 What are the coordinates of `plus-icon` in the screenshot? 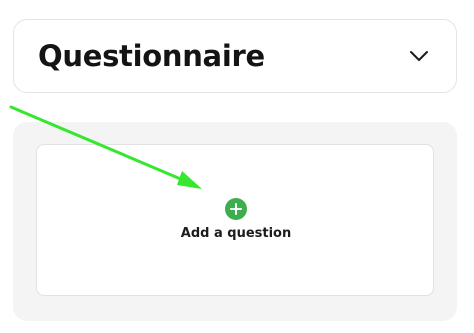 It's located at (236, 209).